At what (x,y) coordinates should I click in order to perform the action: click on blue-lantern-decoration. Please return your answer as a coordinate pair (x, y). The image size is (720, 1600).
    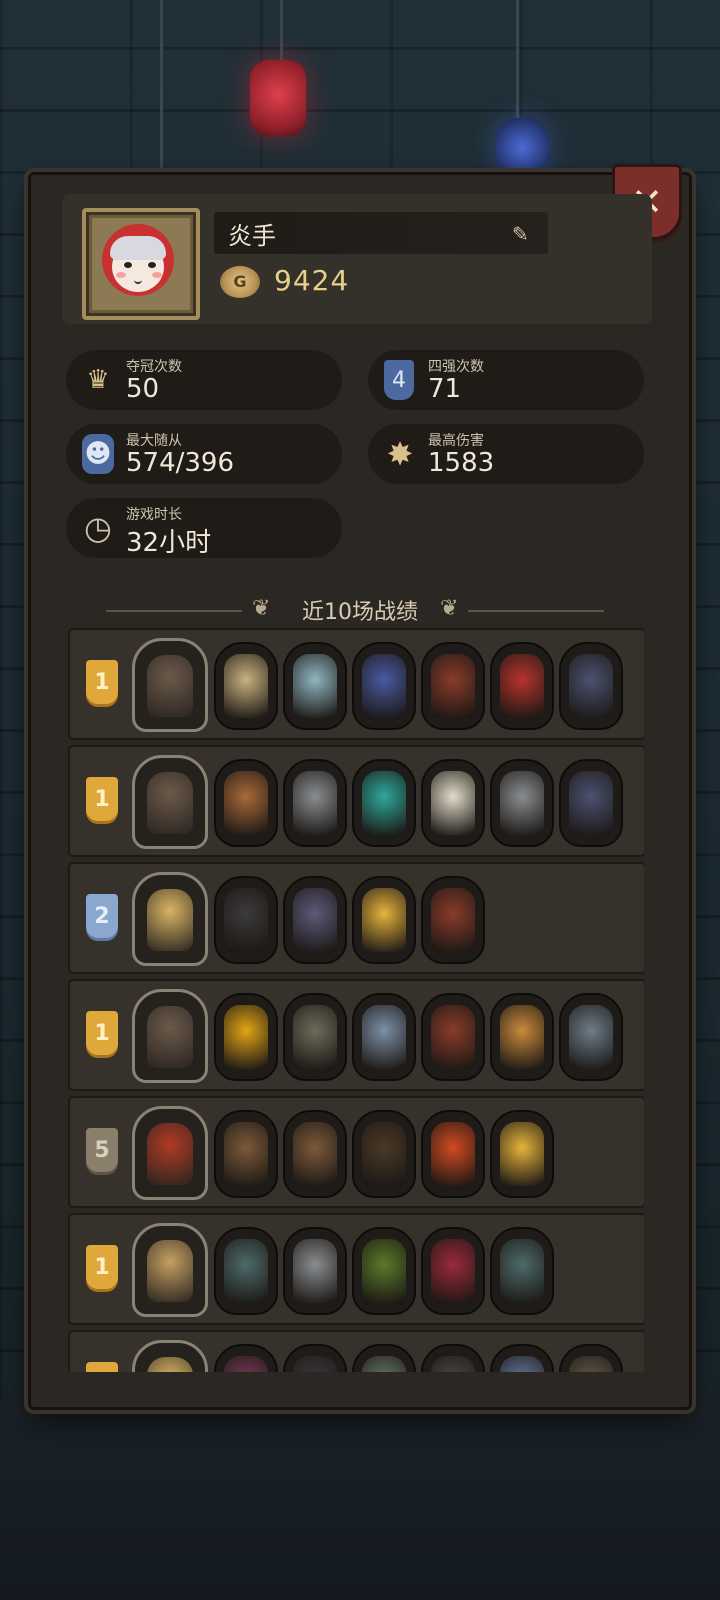
    Looking at the image, I should click on (522, 148).